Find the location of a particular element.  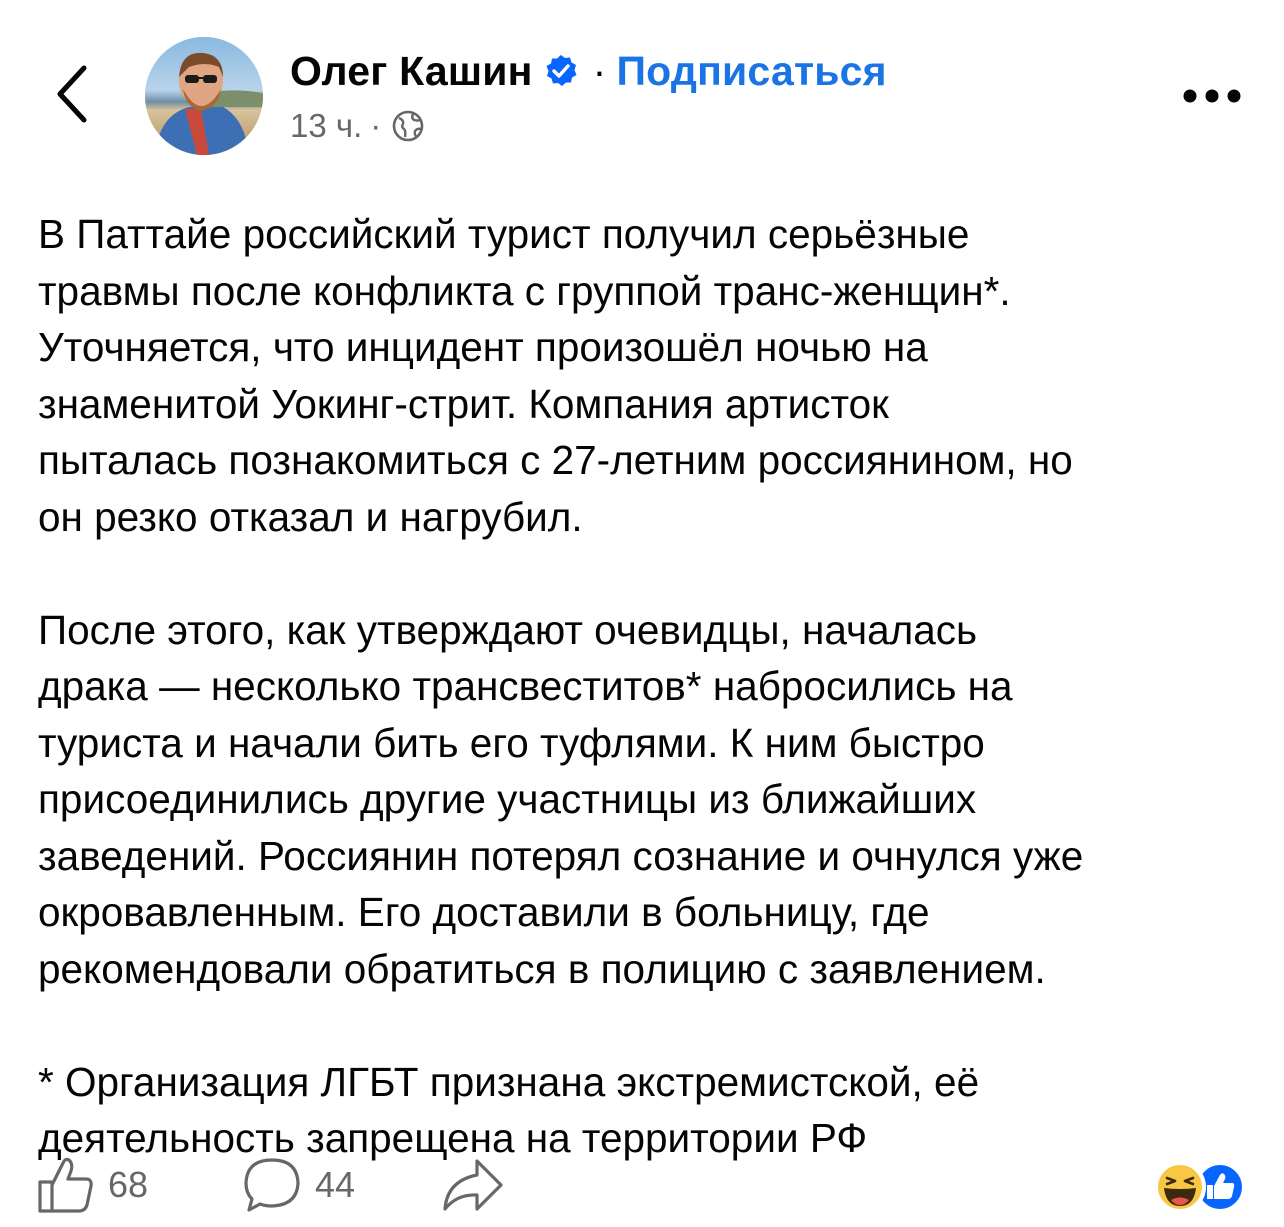

haha-reaction-icon is located at coordinates (1180, 1187).